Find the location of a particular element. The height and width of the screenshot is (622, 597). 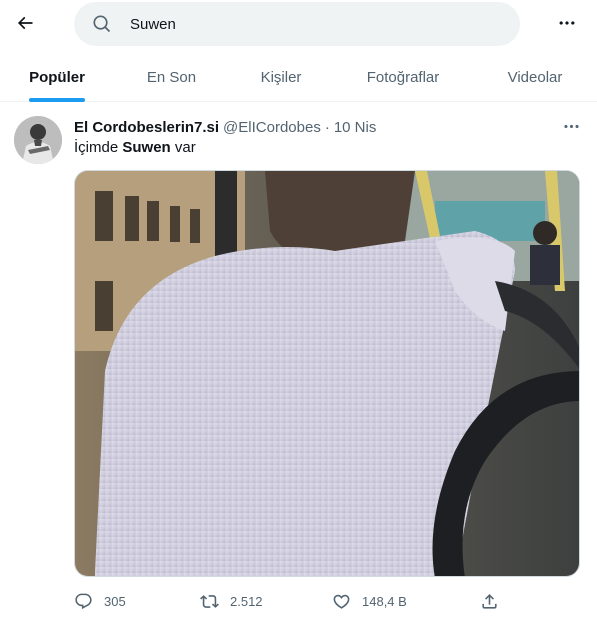

tab-latest: En Son is located at coordinates (171, 77).